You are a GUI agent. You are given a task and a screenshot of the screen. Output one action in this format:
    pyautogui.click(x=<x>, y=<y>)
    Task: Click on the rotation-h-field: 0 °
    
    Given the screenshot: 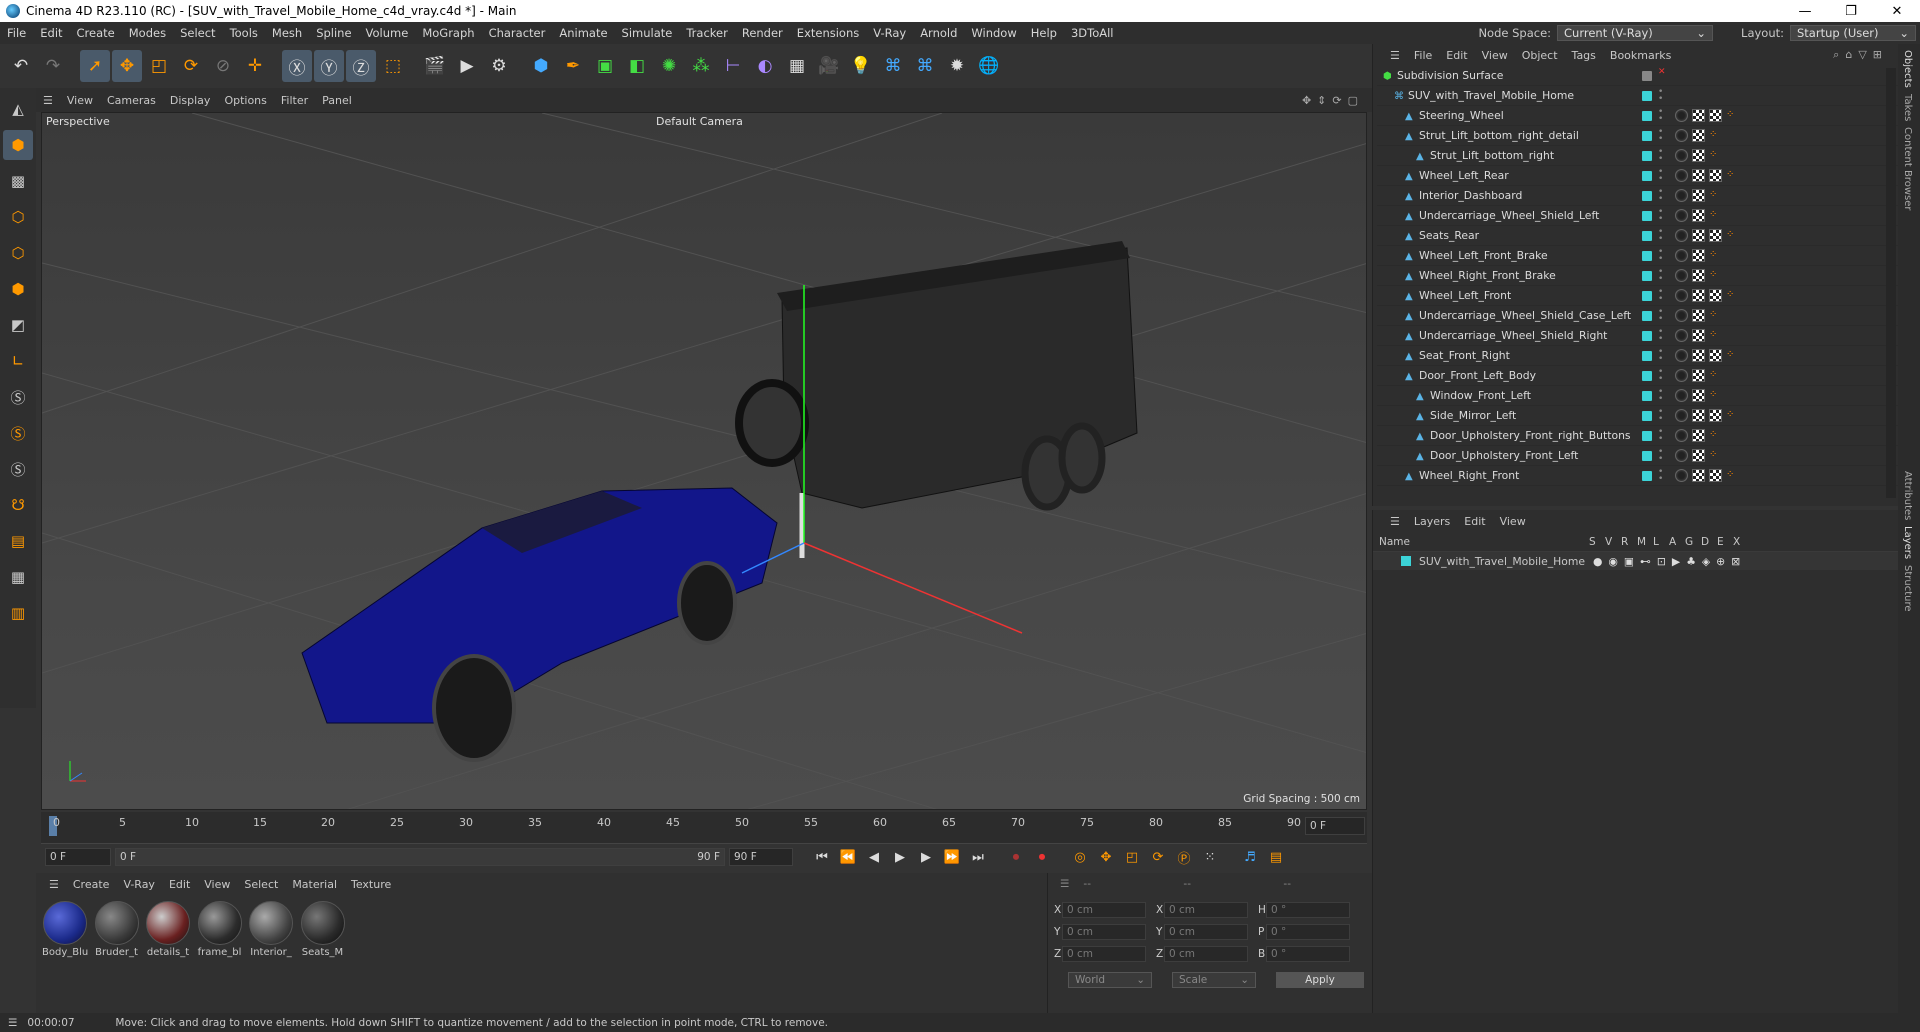 What is the action you would take?
    pyautogui.click(x=1308, y=910)
    